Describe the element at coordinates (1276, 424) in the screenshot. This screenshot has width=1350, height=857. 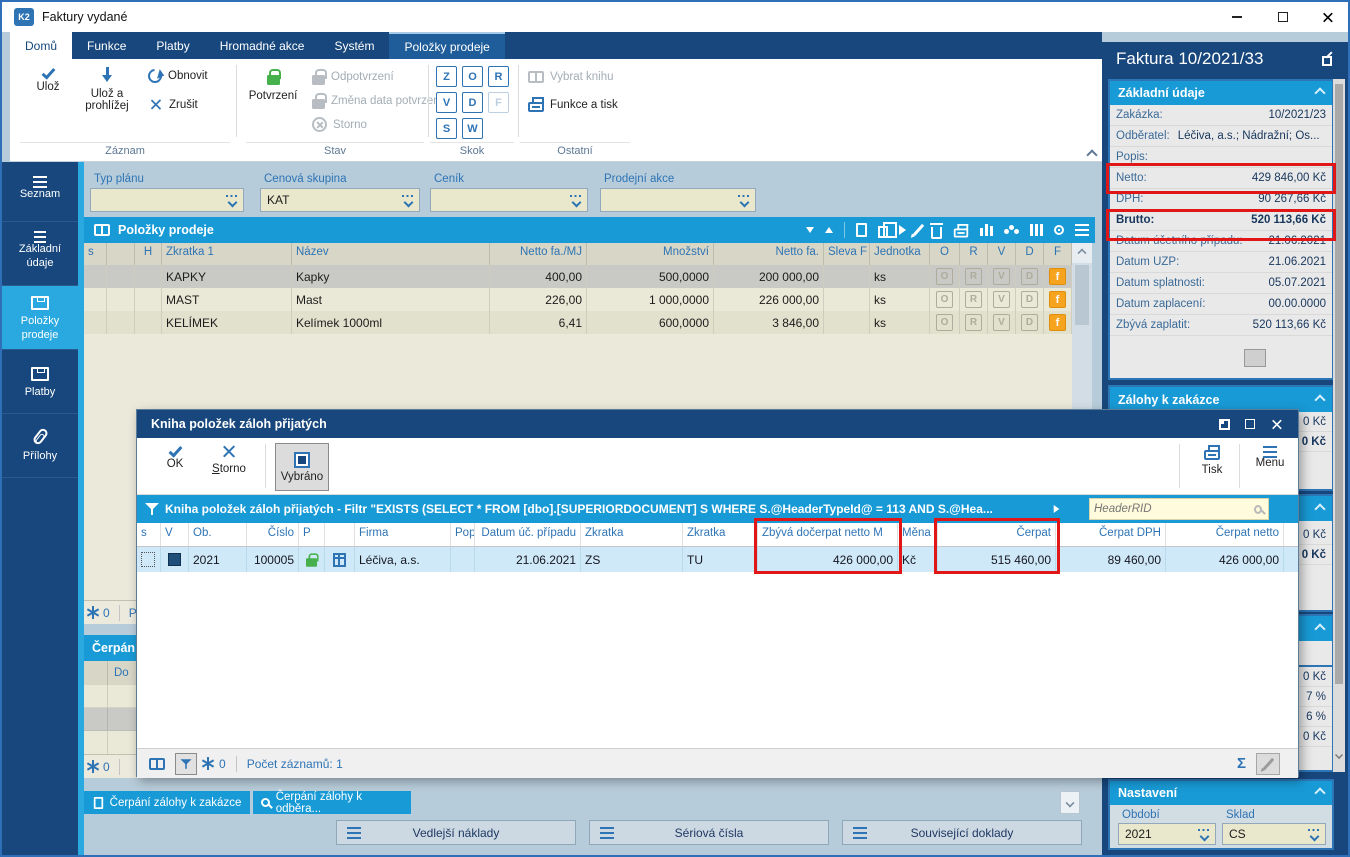
I see `modal-close-button` at that location.